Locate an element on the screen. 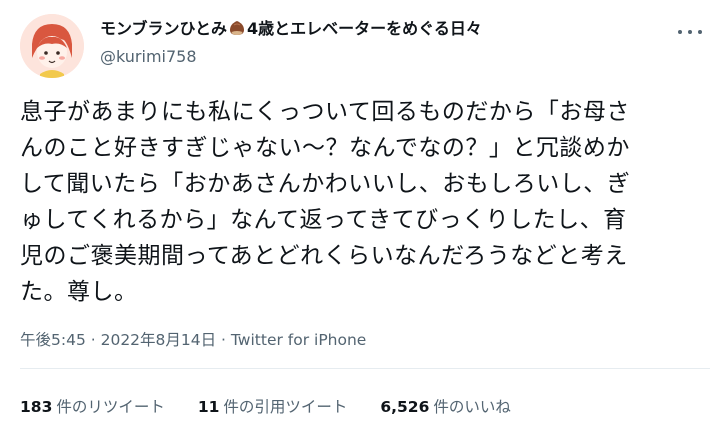 The image size is (720, 428). avatar is located at coordinates (52, 46).